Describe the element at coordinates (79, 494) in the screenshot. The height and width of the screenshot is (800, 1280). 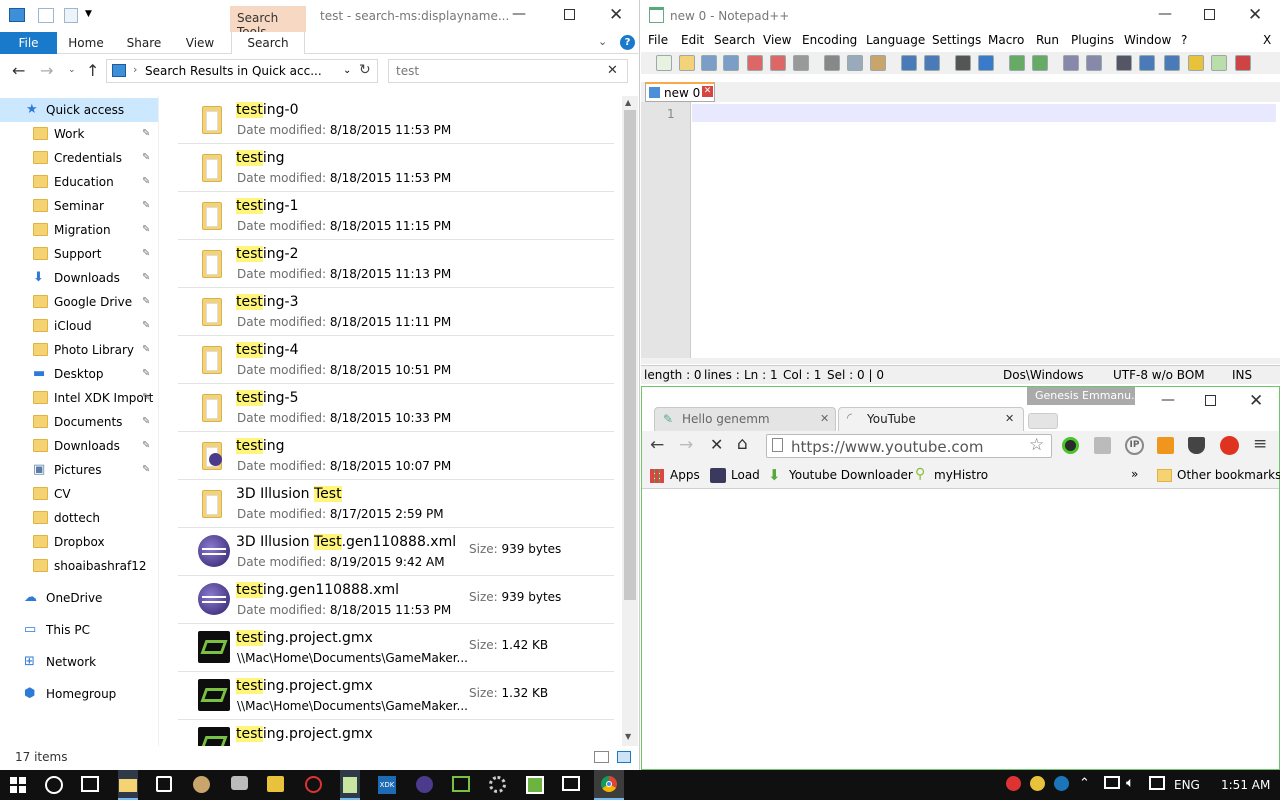
I see `sidebar-item: CV` at that location.